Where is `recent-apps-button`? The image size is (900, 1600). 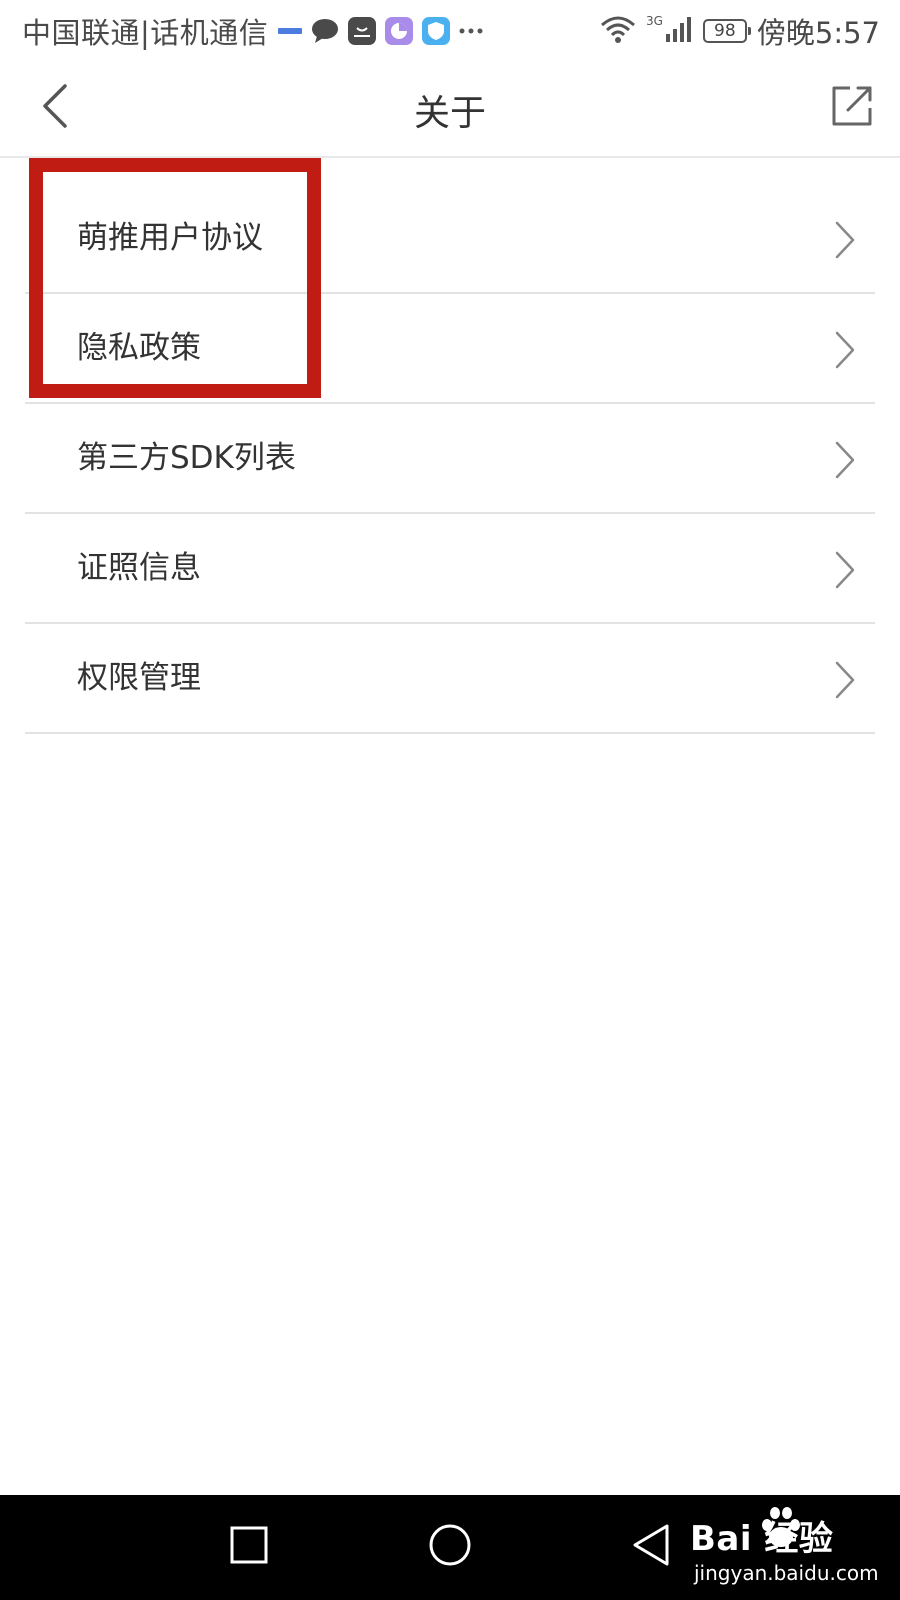 recent-apps-button is located at coordinates (249, 1547).